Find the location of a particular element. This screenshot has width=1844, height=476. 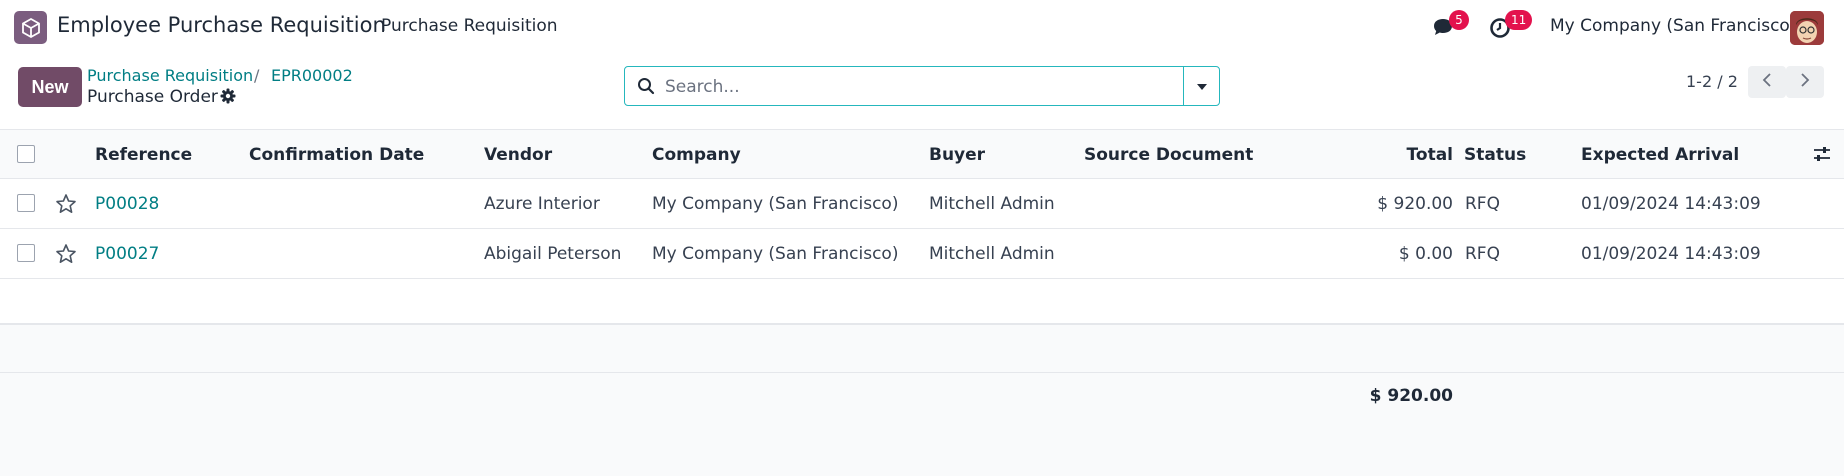

messages-badge: 5 is located at coordinates (1459, 20).